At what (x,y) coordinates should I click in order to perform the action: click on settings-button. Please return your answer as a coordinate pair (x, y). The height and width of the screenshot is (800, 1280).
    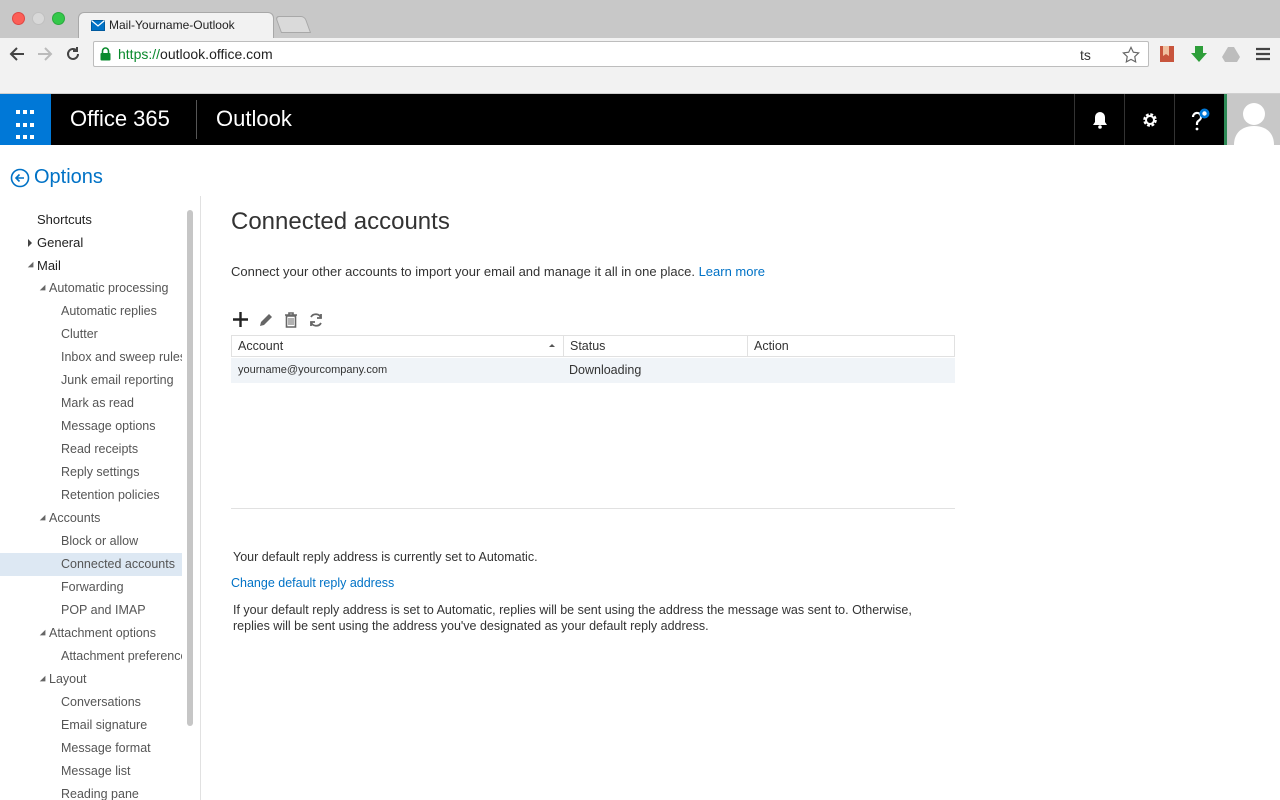
    Looking at the image, I should click on (1149, 119).